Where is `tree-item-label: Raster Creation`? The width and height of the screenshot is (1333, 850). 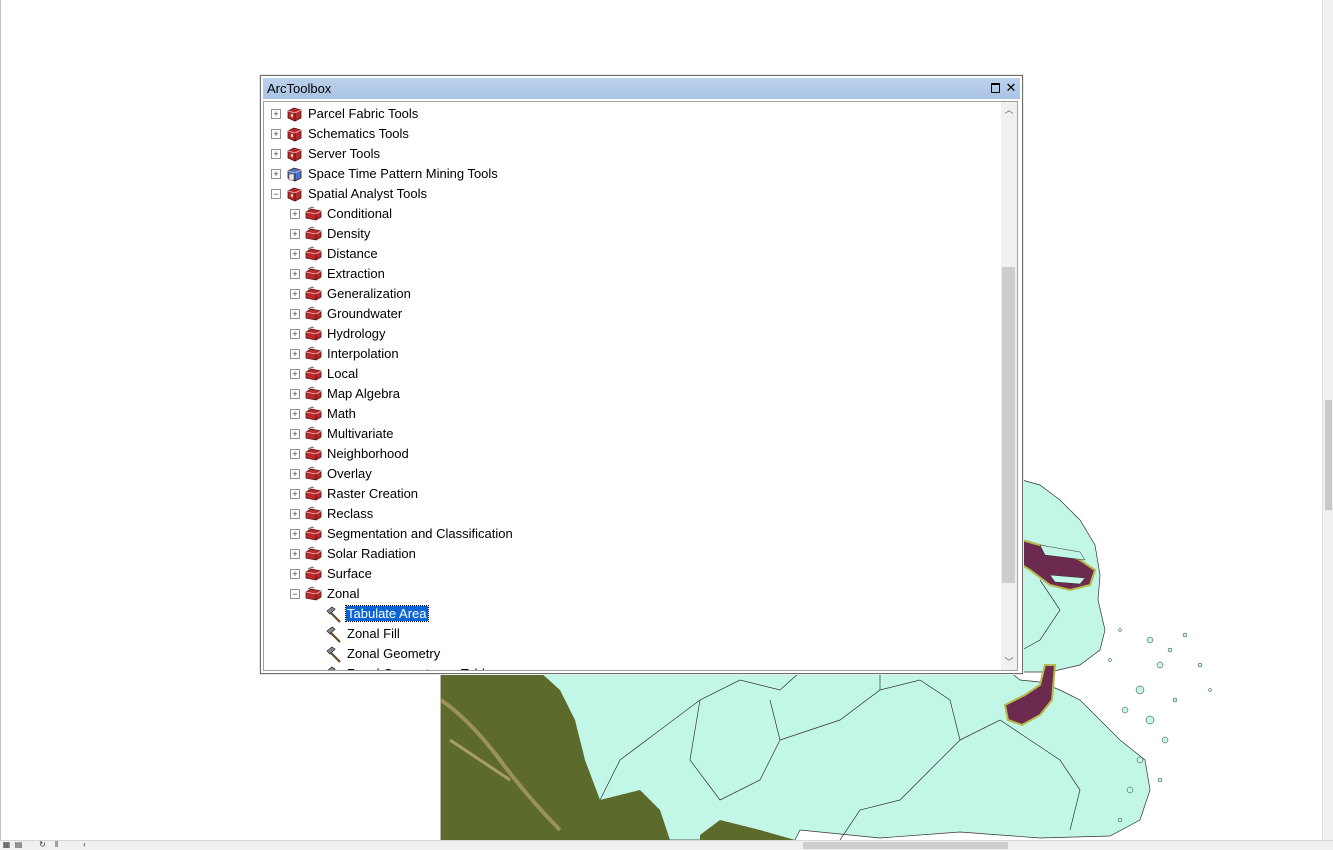
tree-item-label: Raster Creation is located at coordinates (373, 493).